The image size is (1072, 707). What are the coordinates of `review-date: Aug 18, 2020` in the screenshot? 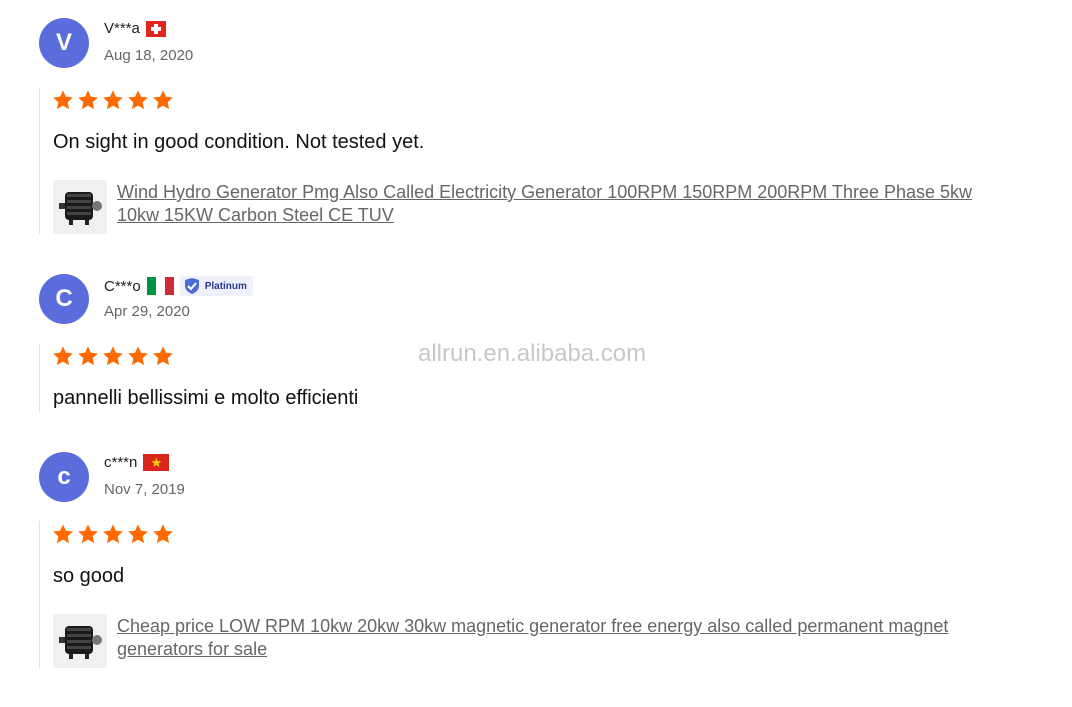 It's located at (149, 55).